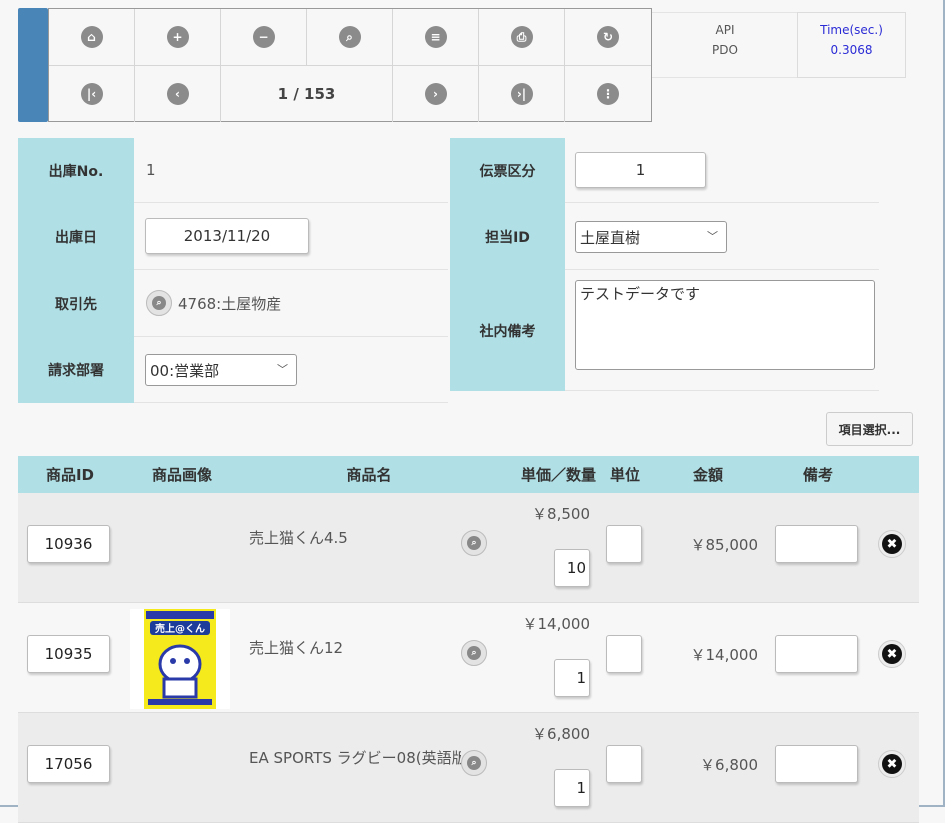  I want to click on refresh-icon: ↻, so click(608, 37).